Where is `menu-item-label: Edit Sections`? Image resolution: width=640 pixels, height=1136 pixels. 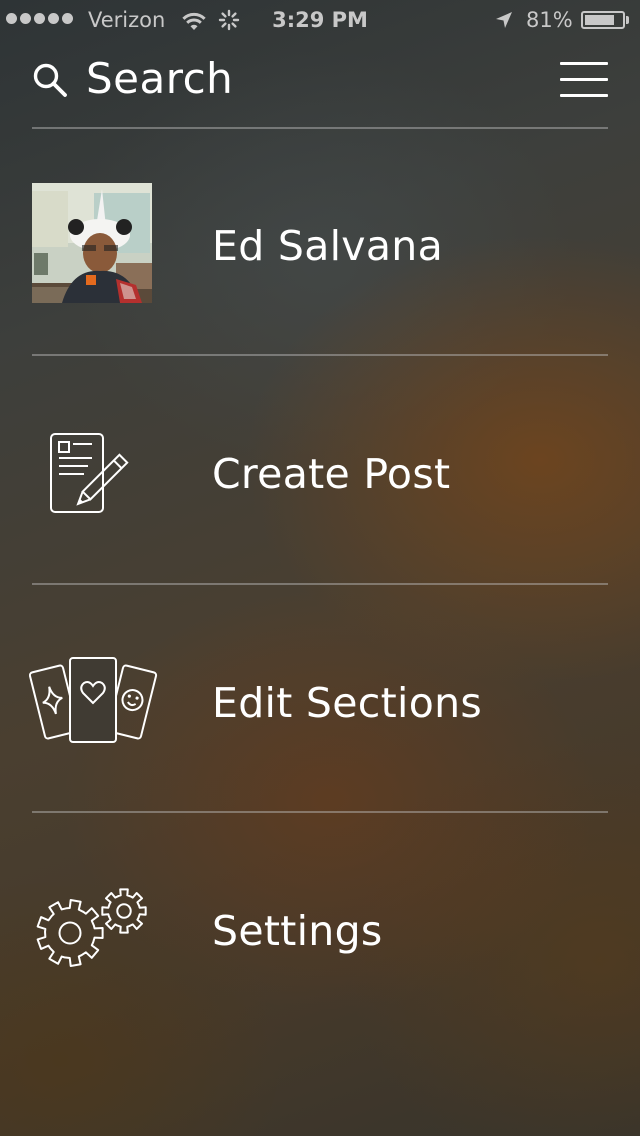 menu-item-label: Edit Sections is located at coordinates (347, 703).